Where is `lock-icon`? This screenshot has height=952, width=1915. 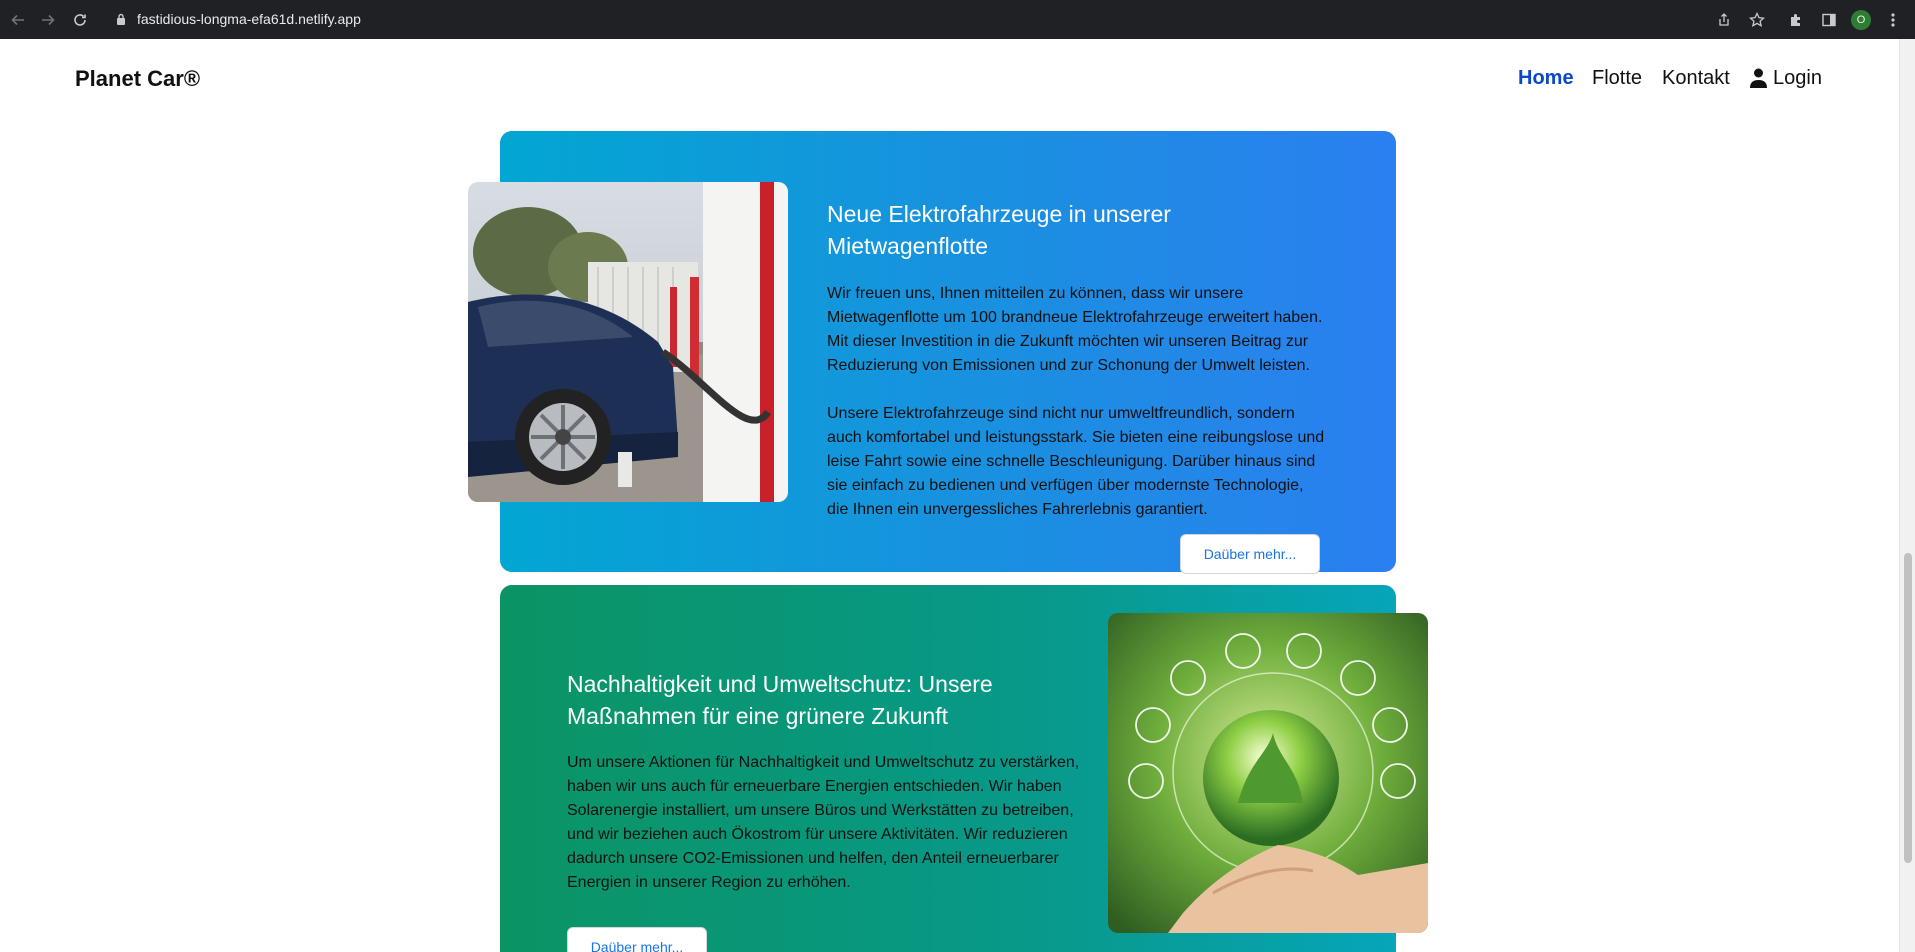 lock-icon is located at coordinates (121, 22).